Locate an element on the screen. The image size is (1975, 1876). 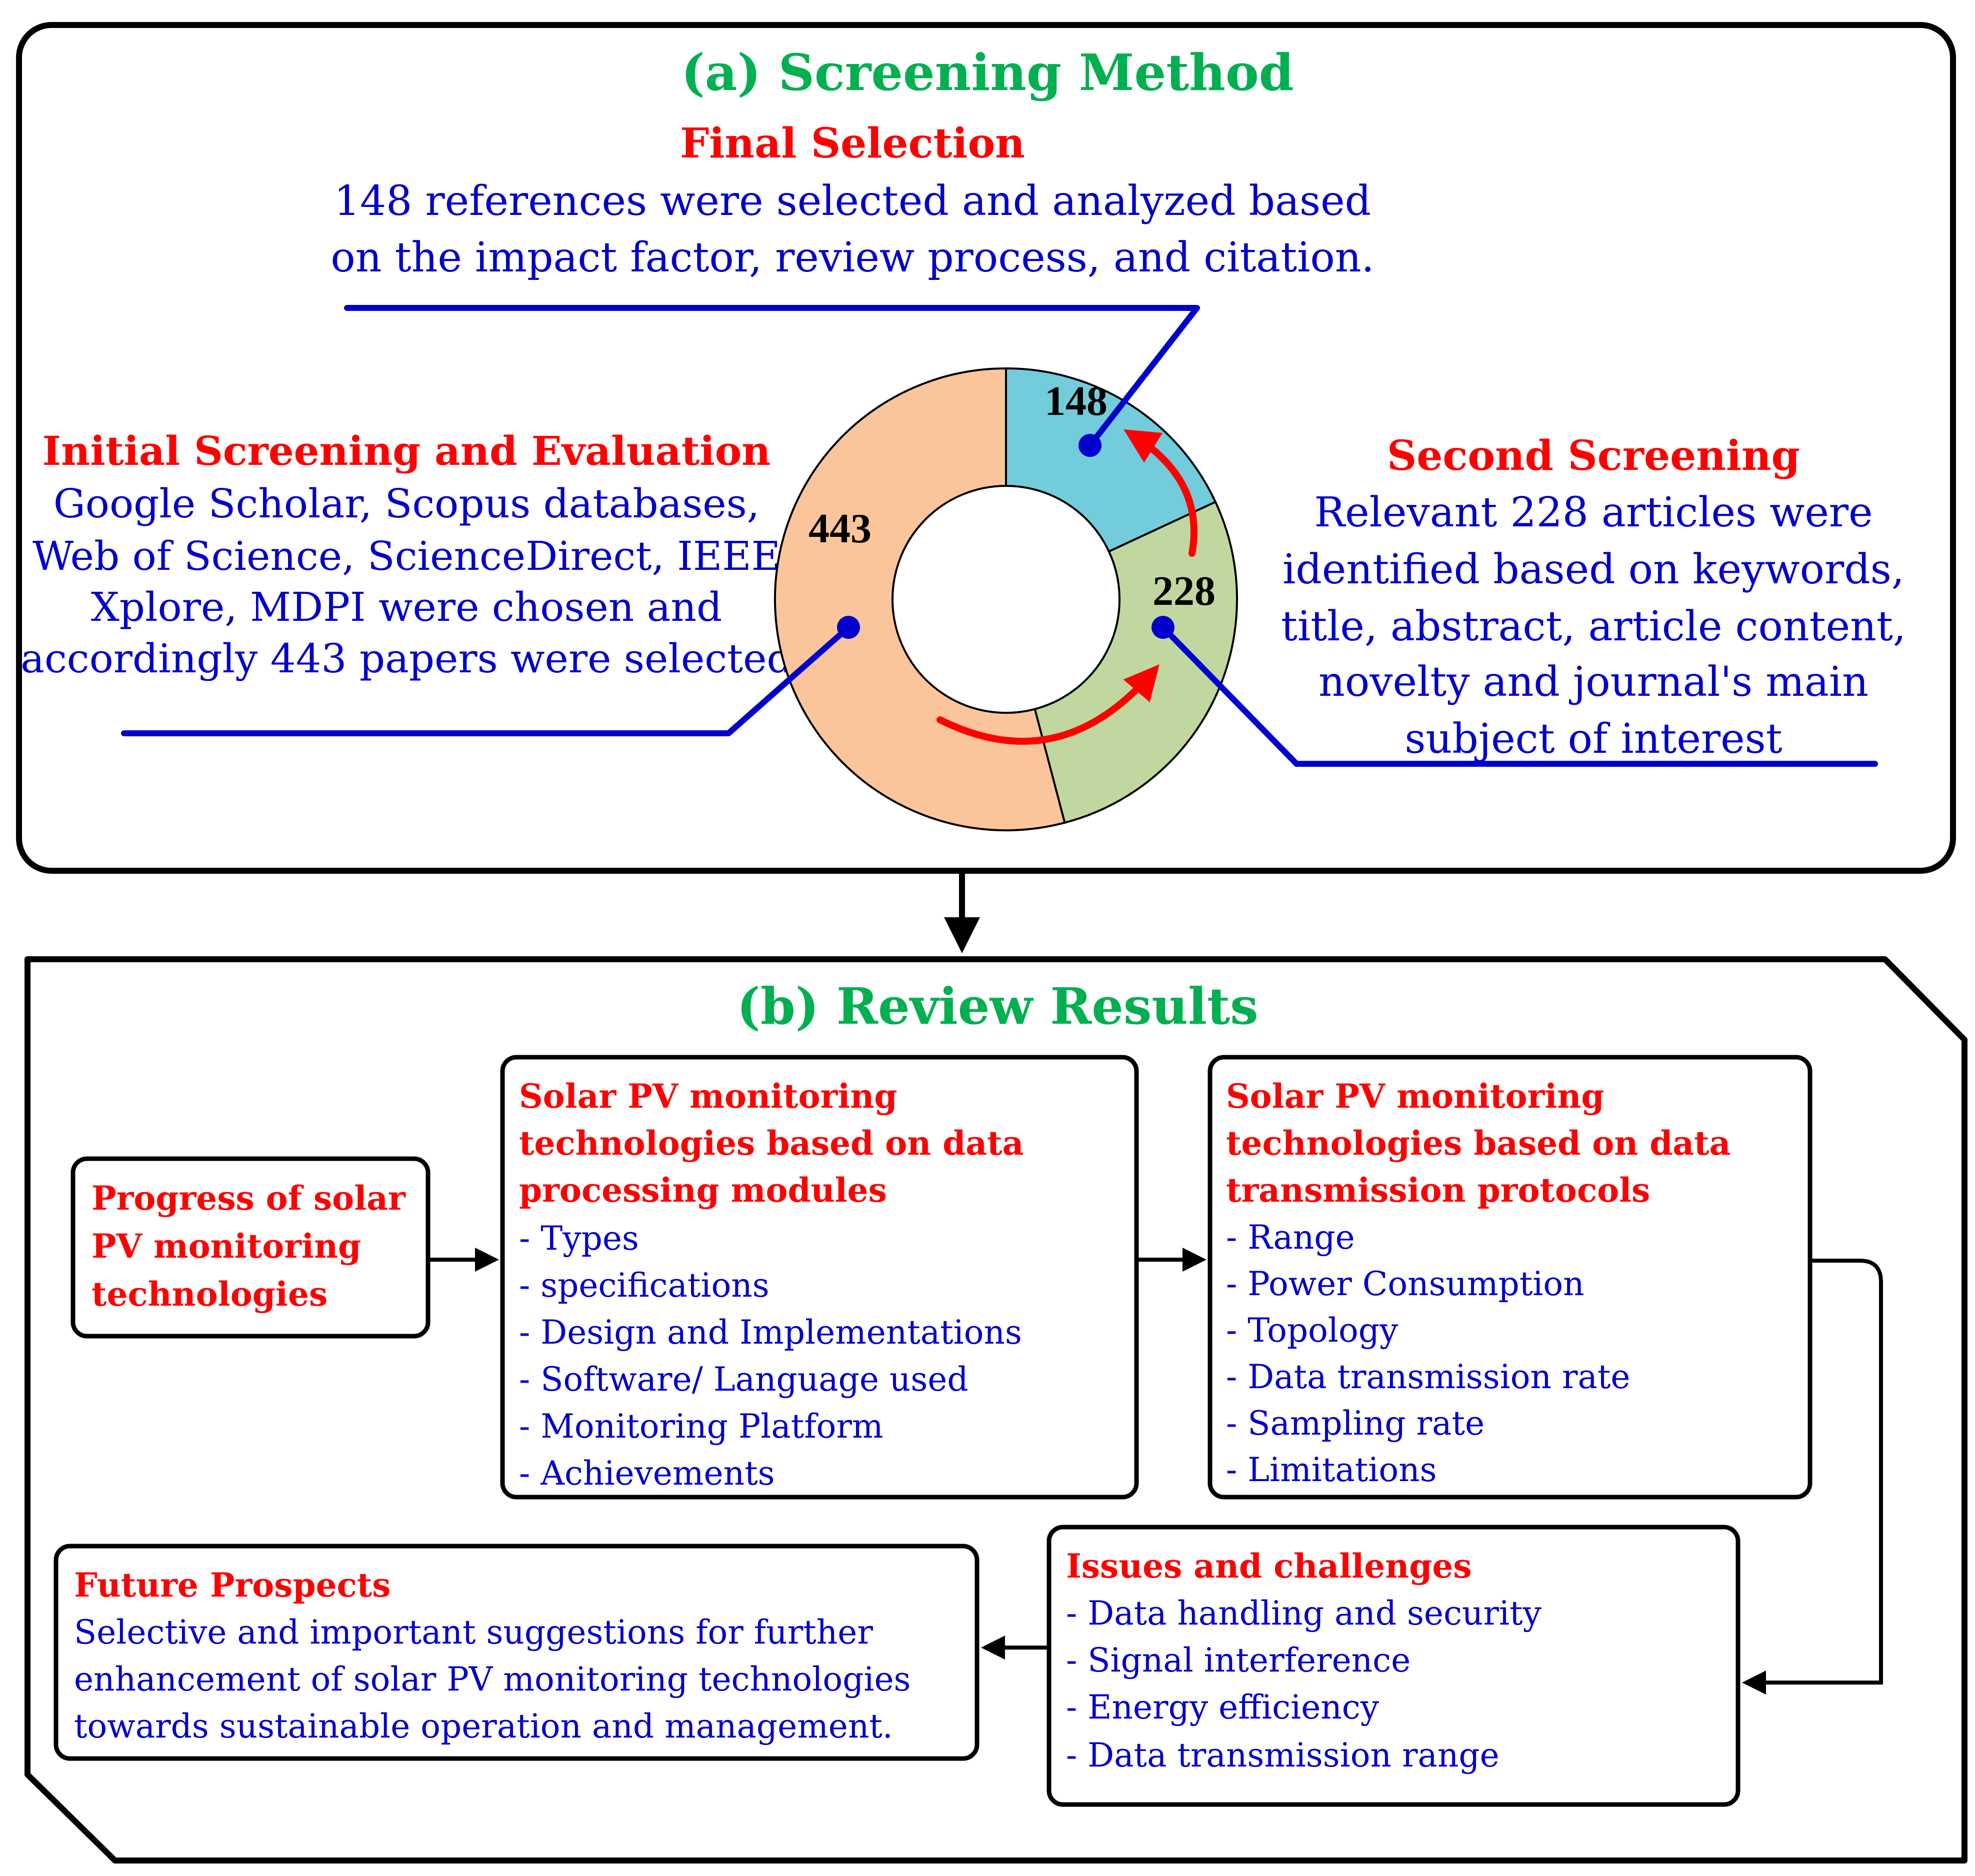
transmission-heading-line-3: transmission protocols is located at coordinates (1438, 1190).